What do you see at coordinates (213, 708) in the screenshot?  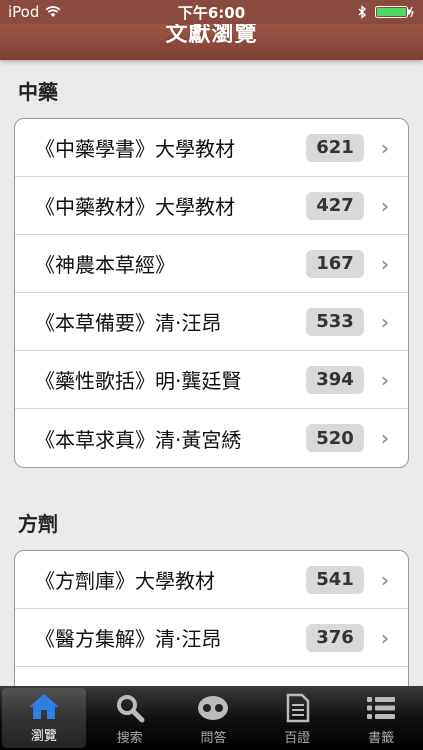 I see `qa-icon` at bounding box center [213, 708].